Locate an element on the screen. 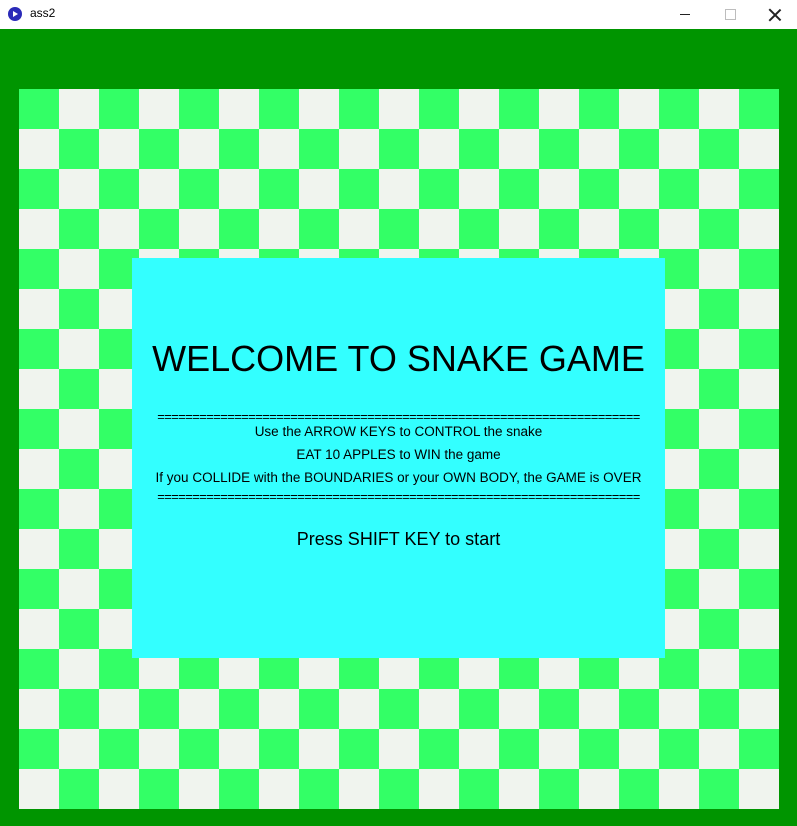 This screenshot has height=826, width=797. instruction-controls: Use the ARROW KEYS to CONTROL the snake is located at coordinates (398, 431).